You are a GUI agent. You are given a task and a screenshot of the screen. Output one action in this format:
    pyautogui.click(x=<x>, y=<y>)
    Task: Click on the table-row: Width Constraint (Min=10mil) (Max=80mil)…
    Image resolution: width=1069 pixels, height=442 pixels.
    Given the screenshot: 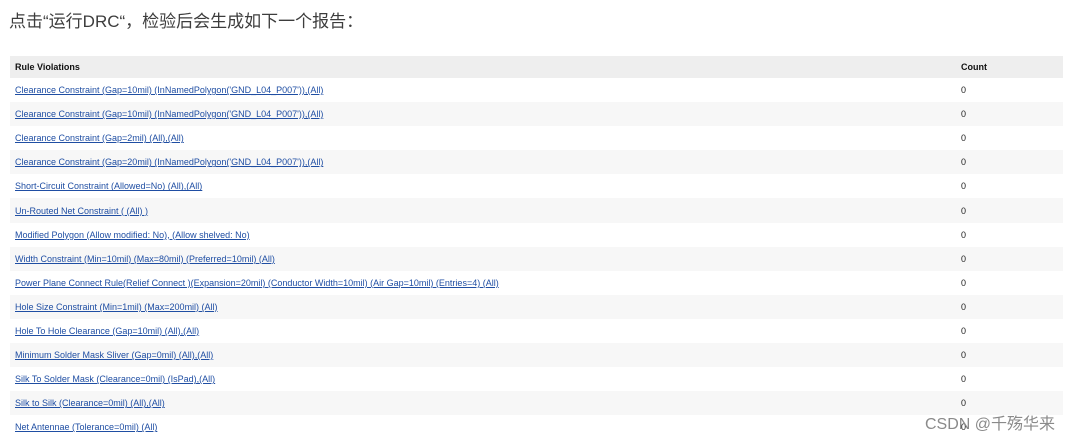 What is the action you would take?
    pyautogui.click(x=536, y=258)
    